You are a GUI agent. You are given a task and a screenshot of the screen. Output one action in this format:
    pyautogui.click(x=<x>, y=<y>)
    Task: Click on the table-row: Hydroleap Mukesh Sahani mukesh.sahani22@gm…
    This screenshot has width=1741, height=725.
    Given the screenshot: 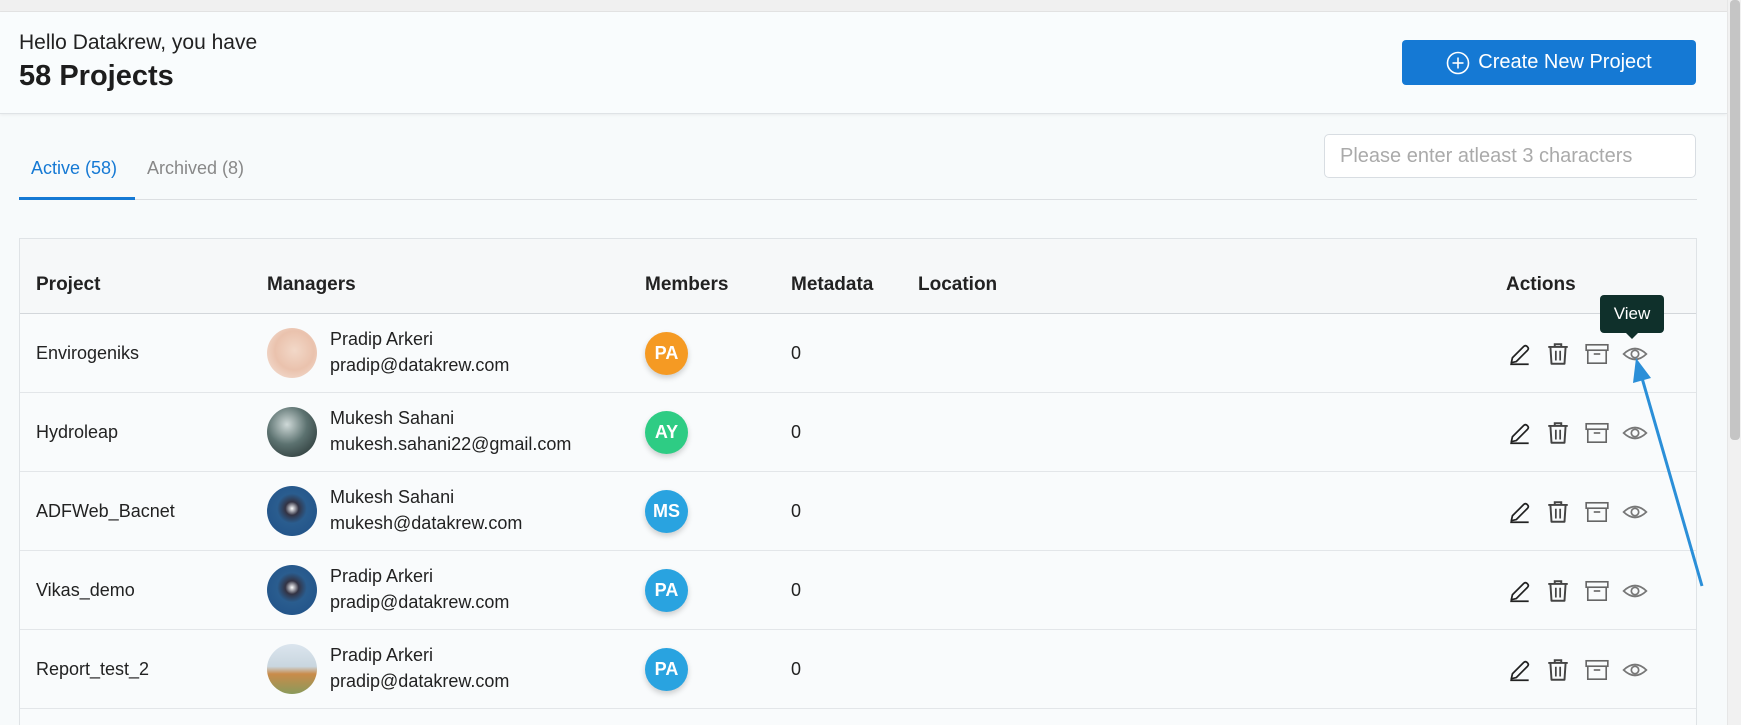 What is the action you would take?
    pyautogui.click(x=858, y=432)
    